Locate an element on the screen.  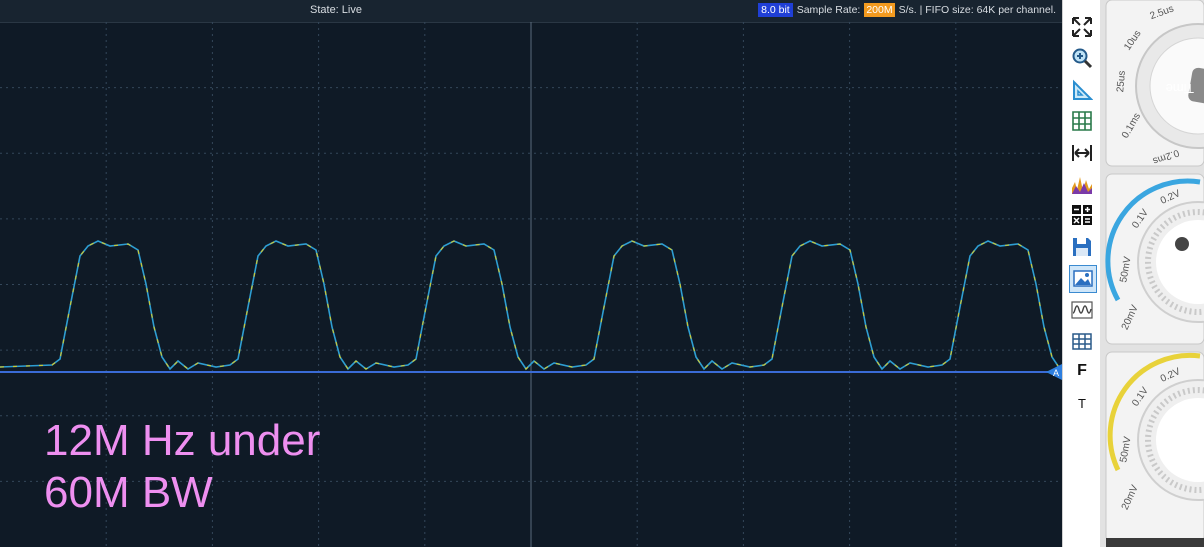
cursor-width-icon is located at coordinates (1082, 153).